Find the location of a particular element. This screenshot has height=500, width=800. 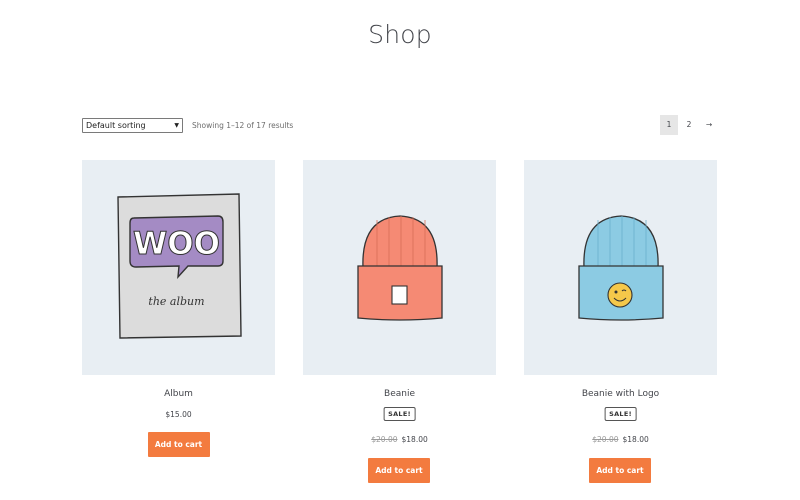

page-title: Shop is located at coordinates (400, 34).